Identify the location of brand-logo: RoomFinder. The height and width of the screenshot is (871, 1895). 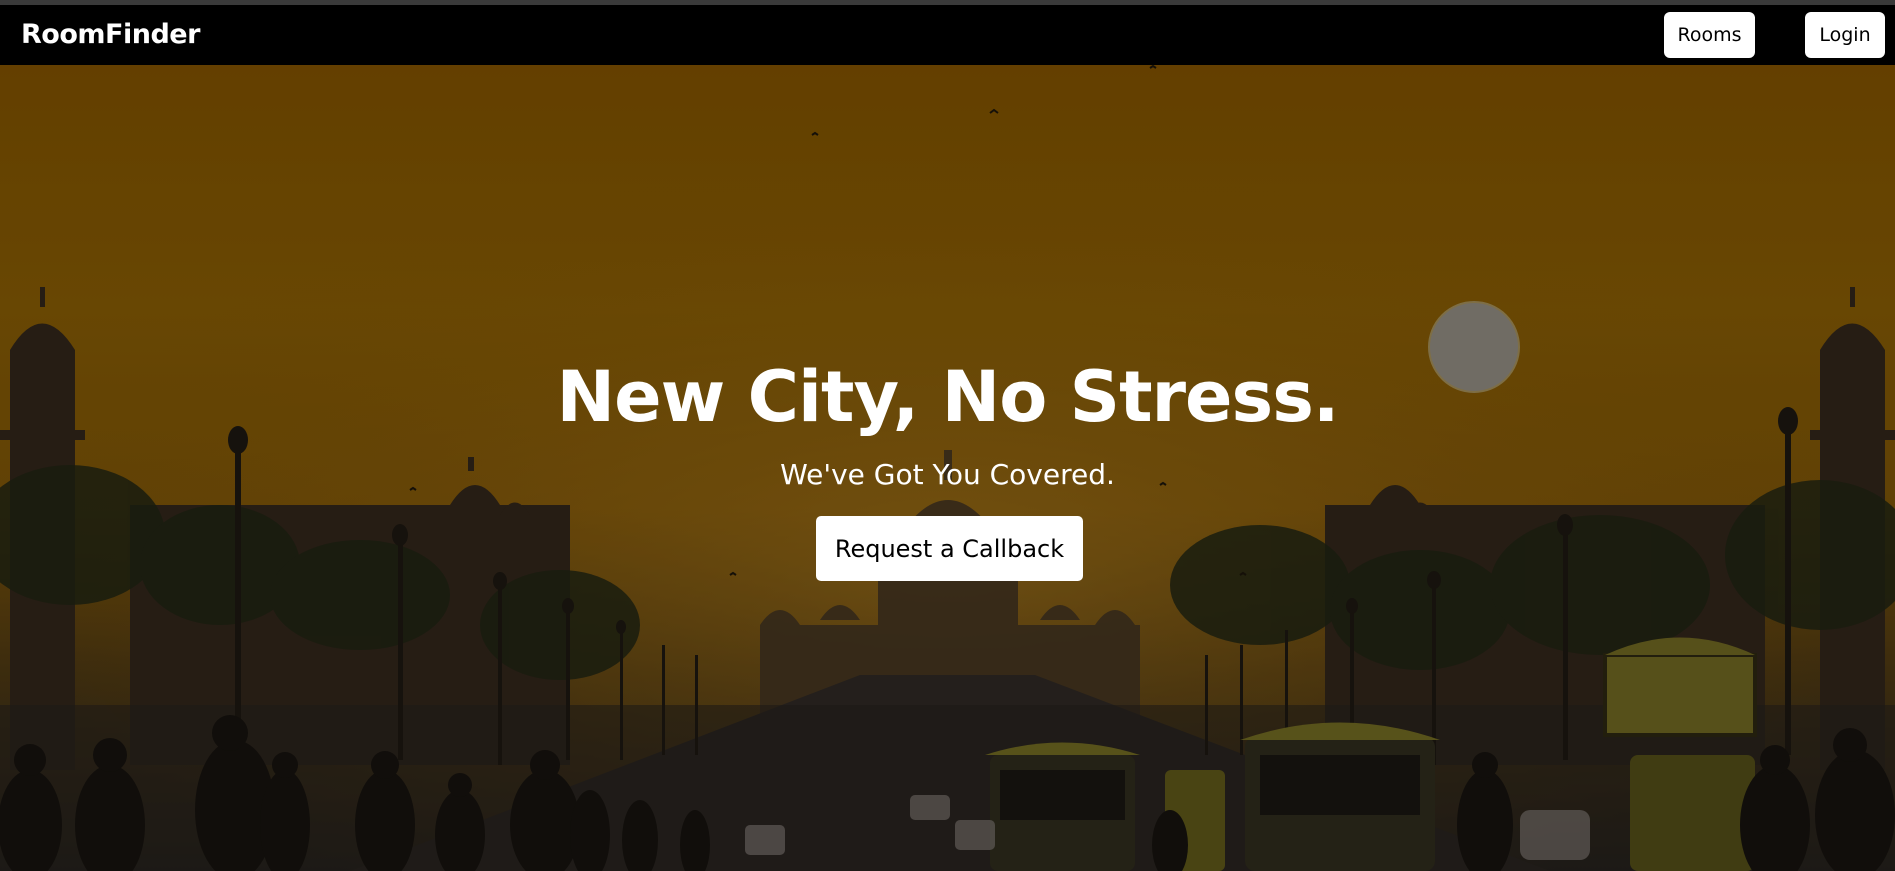
(110, 34).